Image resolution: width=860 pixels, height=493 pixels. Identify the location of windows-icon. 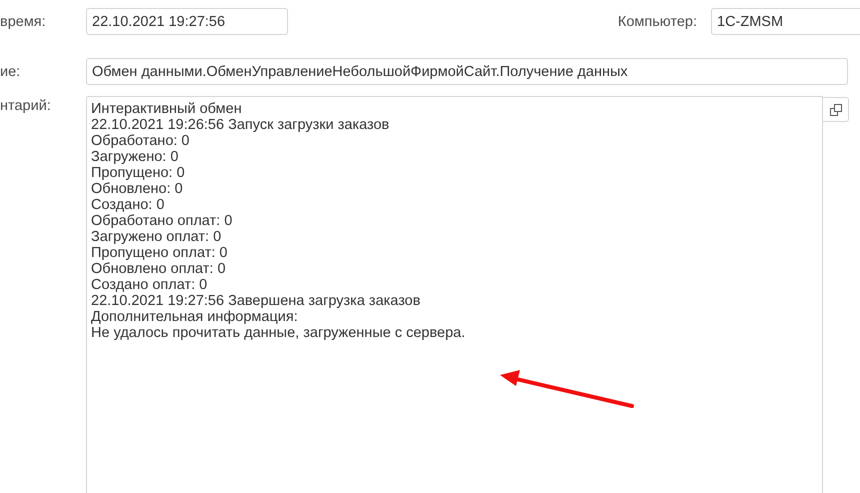
(836, 110).